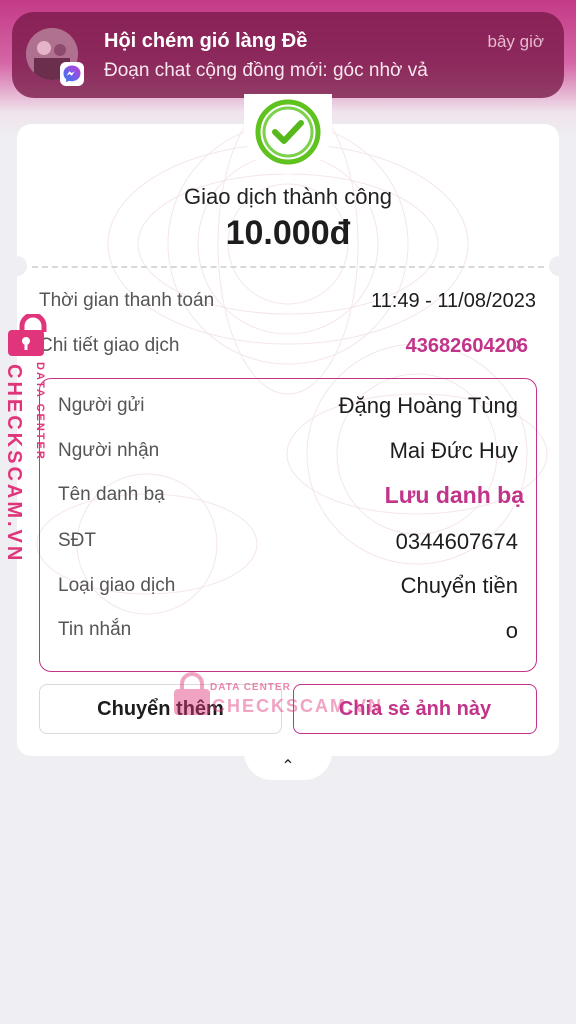 This screenshot has width=576, height=1024. I want to click on messenger-icon, so click(72, 74).